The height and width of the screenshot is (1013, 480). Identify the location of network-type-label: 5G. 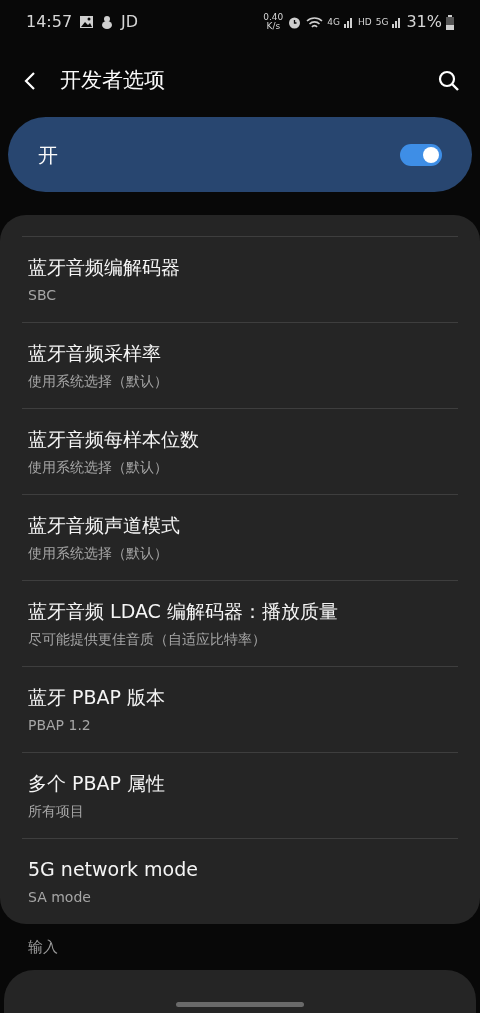
(382, 22).